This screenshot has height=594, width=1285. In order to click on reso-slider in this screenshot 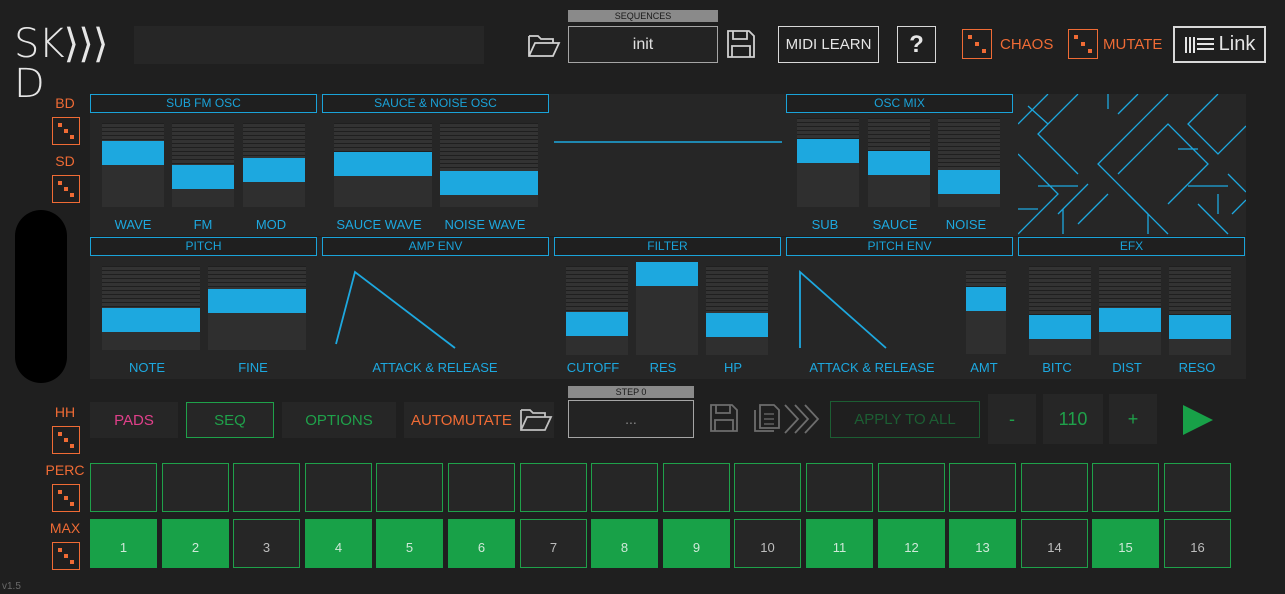, I will do `click(1200, 310)`.